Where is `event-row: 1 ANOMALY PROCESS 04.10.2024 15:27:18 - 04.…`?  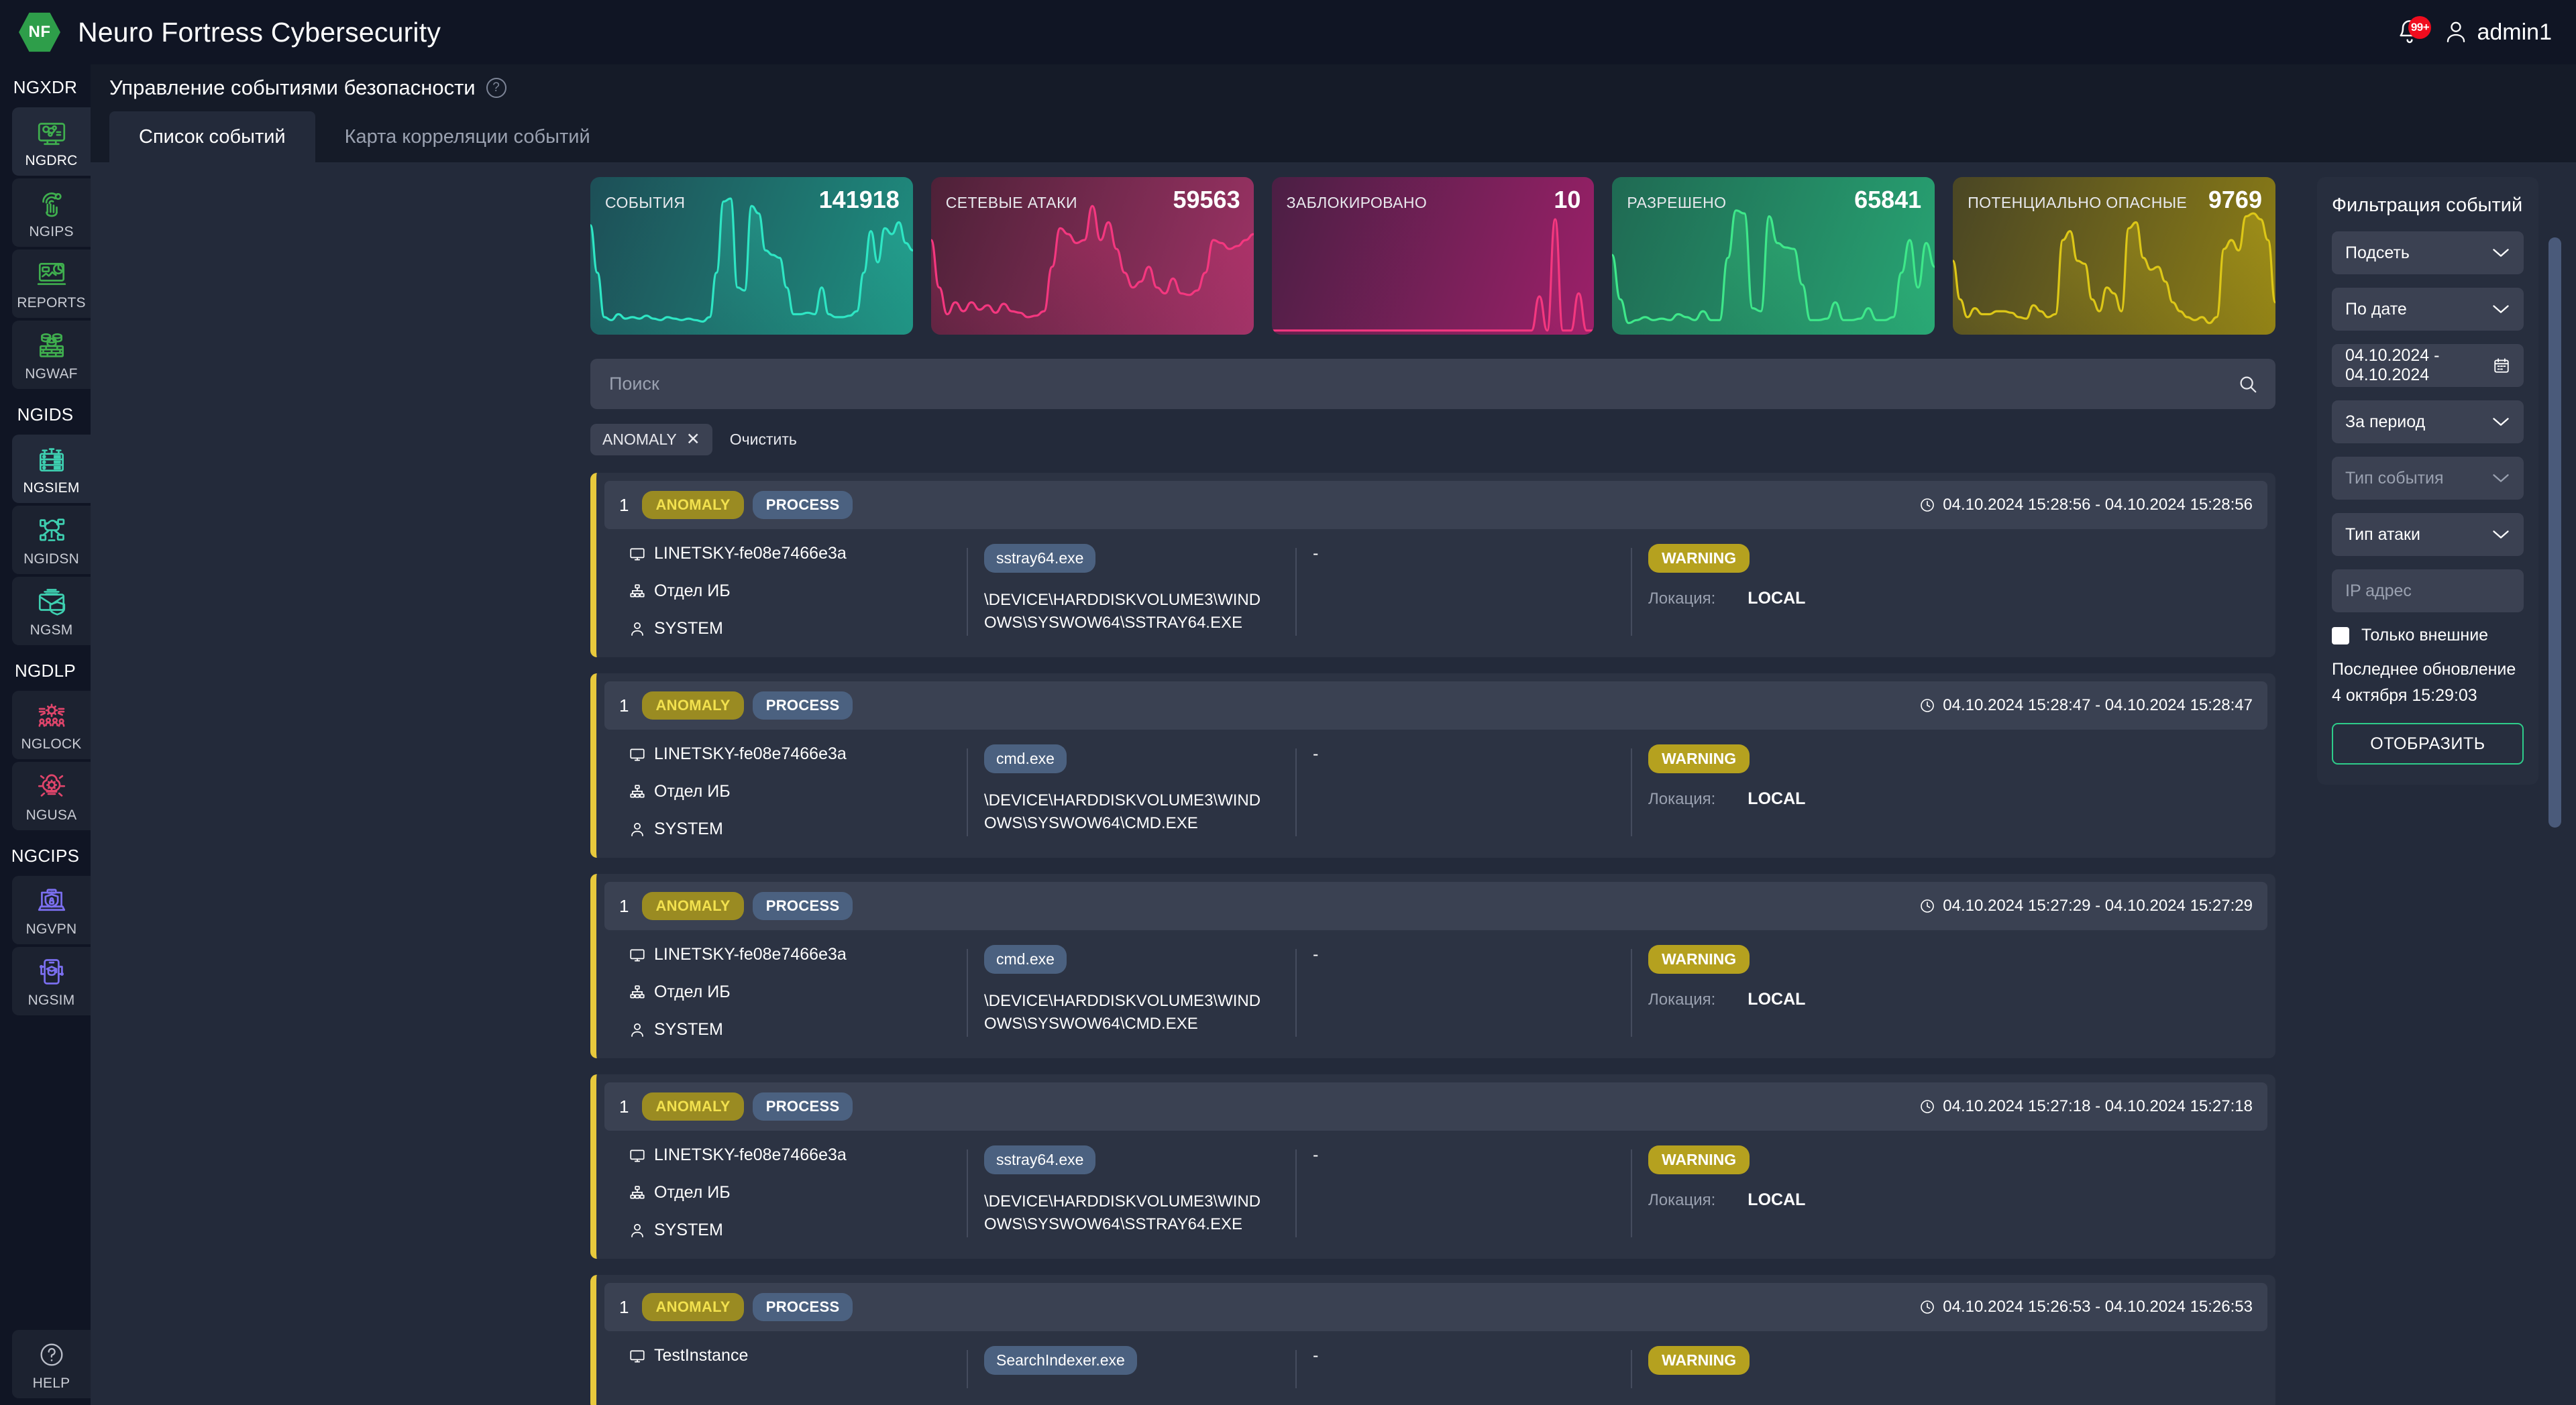 event-row: 1 ANOMALY PROCESS 04.10.2024 15:27:18 - 04.… is located at coordinates (1432, 1166).